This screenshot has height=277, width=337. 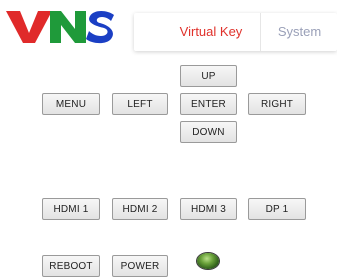 What do you see at coordinates (208, 132) in the screenshot?
I see `down-button: DOWN` at bounding box center [208, 132].